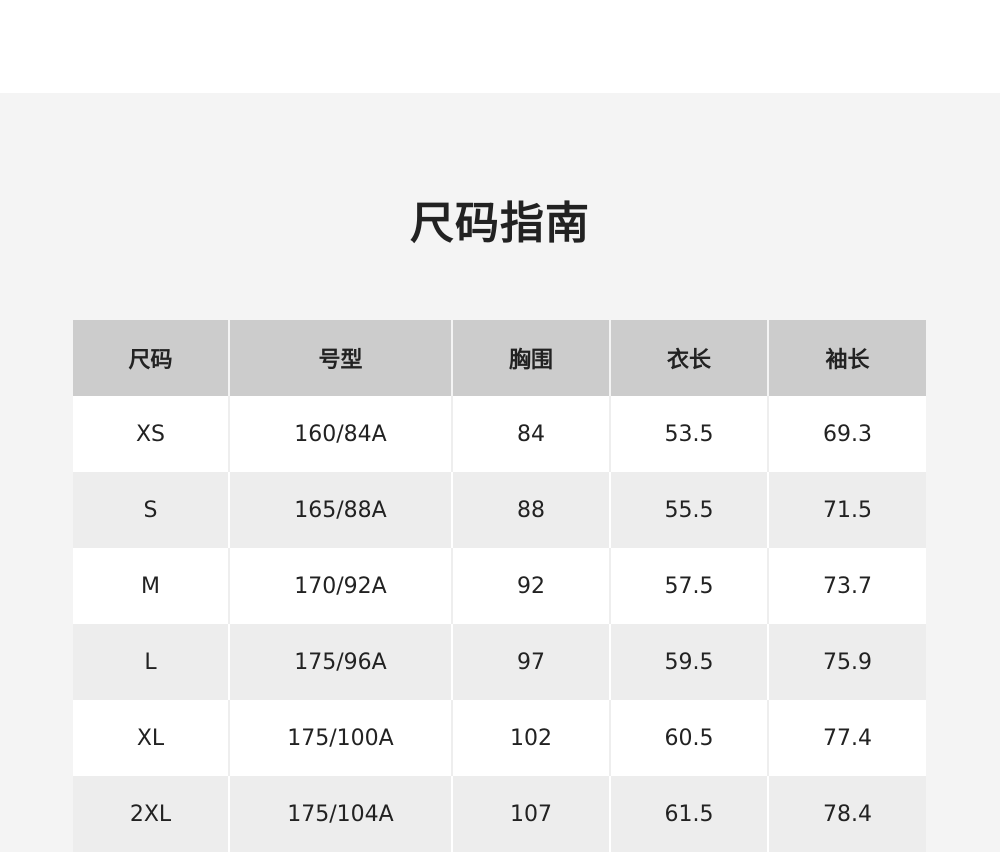 Image resolution: width=1000 pixels, height=852 pixels. Describe the element at coordinates (151, 662) in the screenshot. I see `cell-size: L` at that location.